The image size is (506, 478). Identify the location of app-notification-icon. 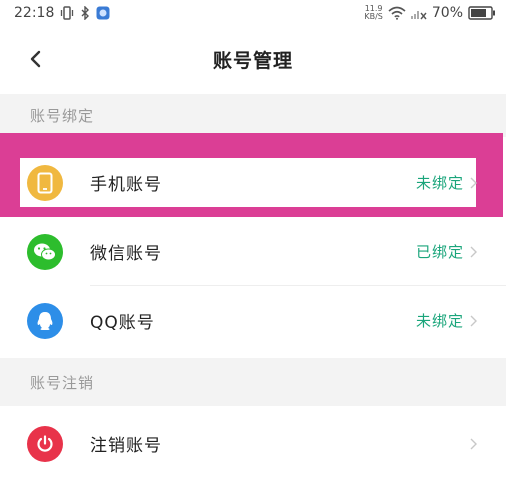
(103, 13).